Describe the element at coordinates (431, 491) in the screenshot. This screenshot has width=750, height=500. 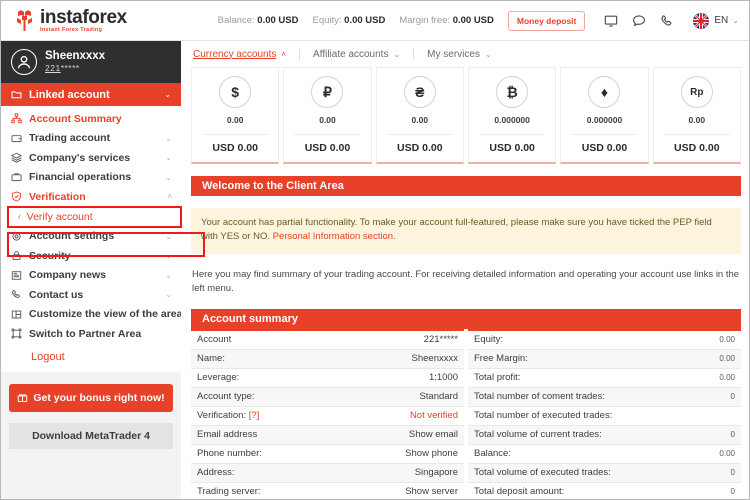
I see `show-server-link: Show server` at that location.